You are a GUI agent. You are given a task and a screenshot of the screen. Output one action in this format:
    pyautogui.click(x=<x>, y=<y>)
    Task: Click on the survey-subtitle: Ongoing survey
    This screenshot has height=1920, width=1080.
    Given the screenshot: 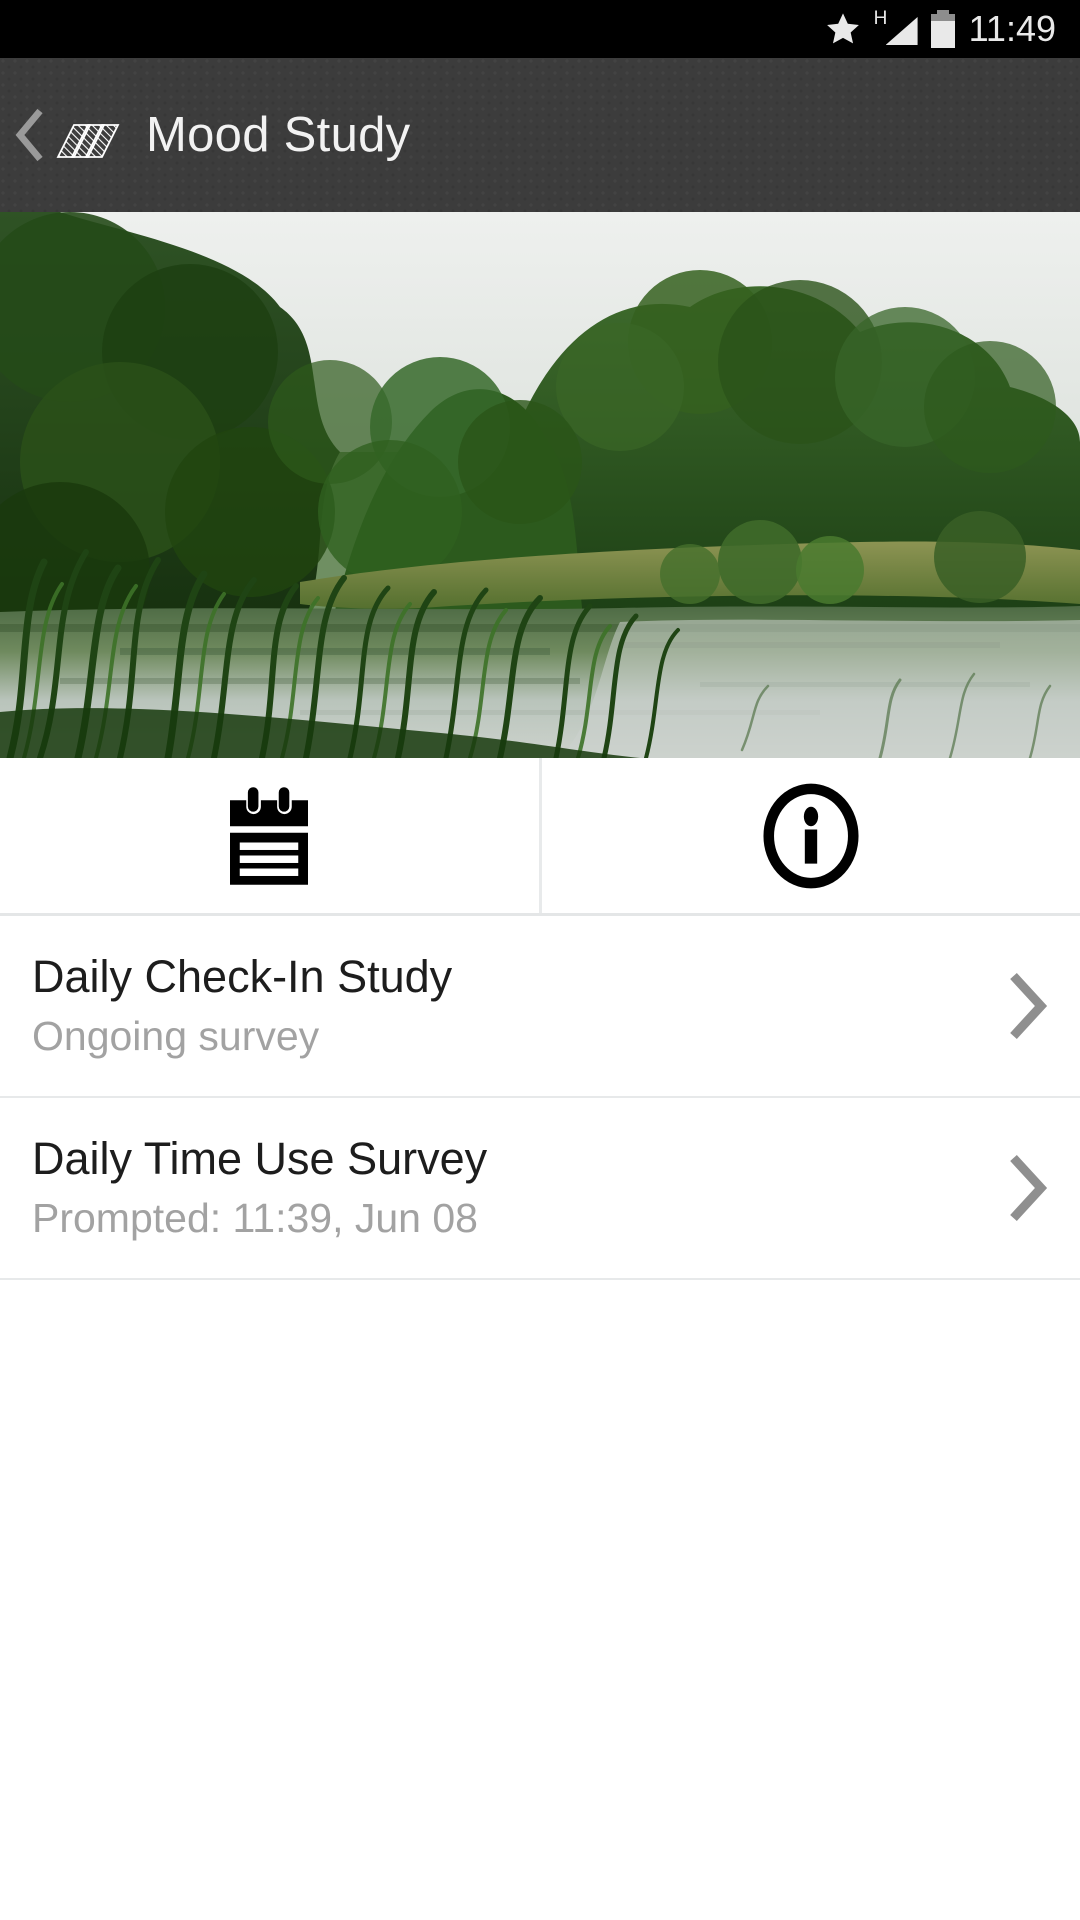 What is the action you would take?
    pyautogui.click(x=176, y=1036)
    